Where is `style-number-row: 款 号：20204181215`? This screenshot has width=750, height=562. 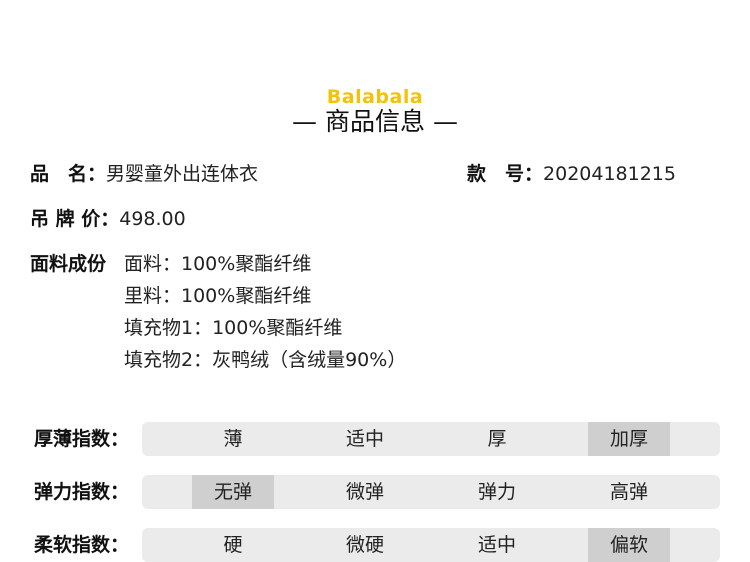 style-number-row: 款 号：20204181215 is located at coordinates (571, 174).